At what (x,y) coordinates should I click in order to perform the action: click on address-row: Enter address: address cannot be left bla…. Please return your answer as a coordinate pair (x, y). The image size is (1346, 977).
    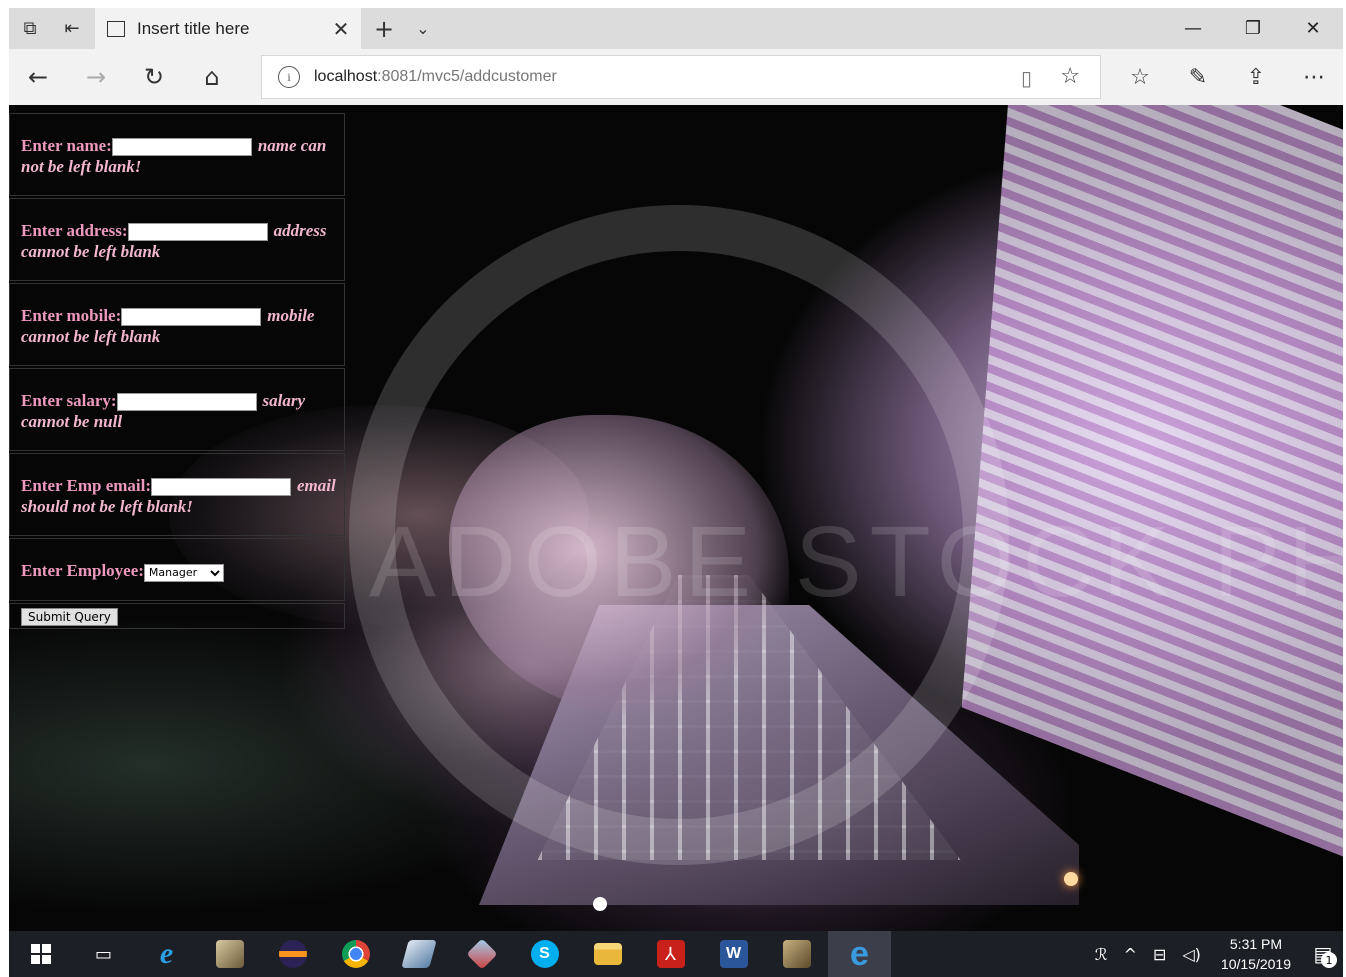
    Looking at the image, I should click on (177, 240).